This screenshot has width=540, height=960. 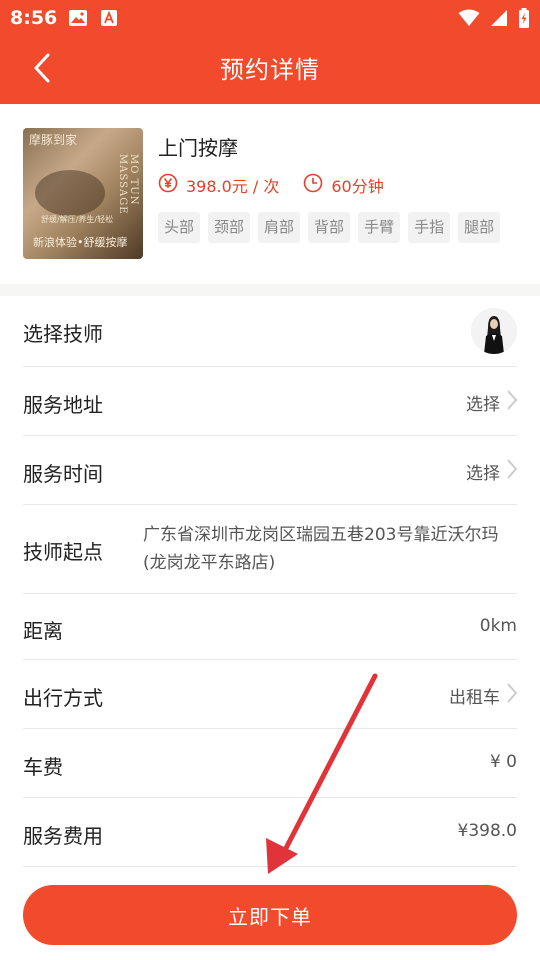 I want to click on nav-bar: 预约详情, so click(x=270, y=70).